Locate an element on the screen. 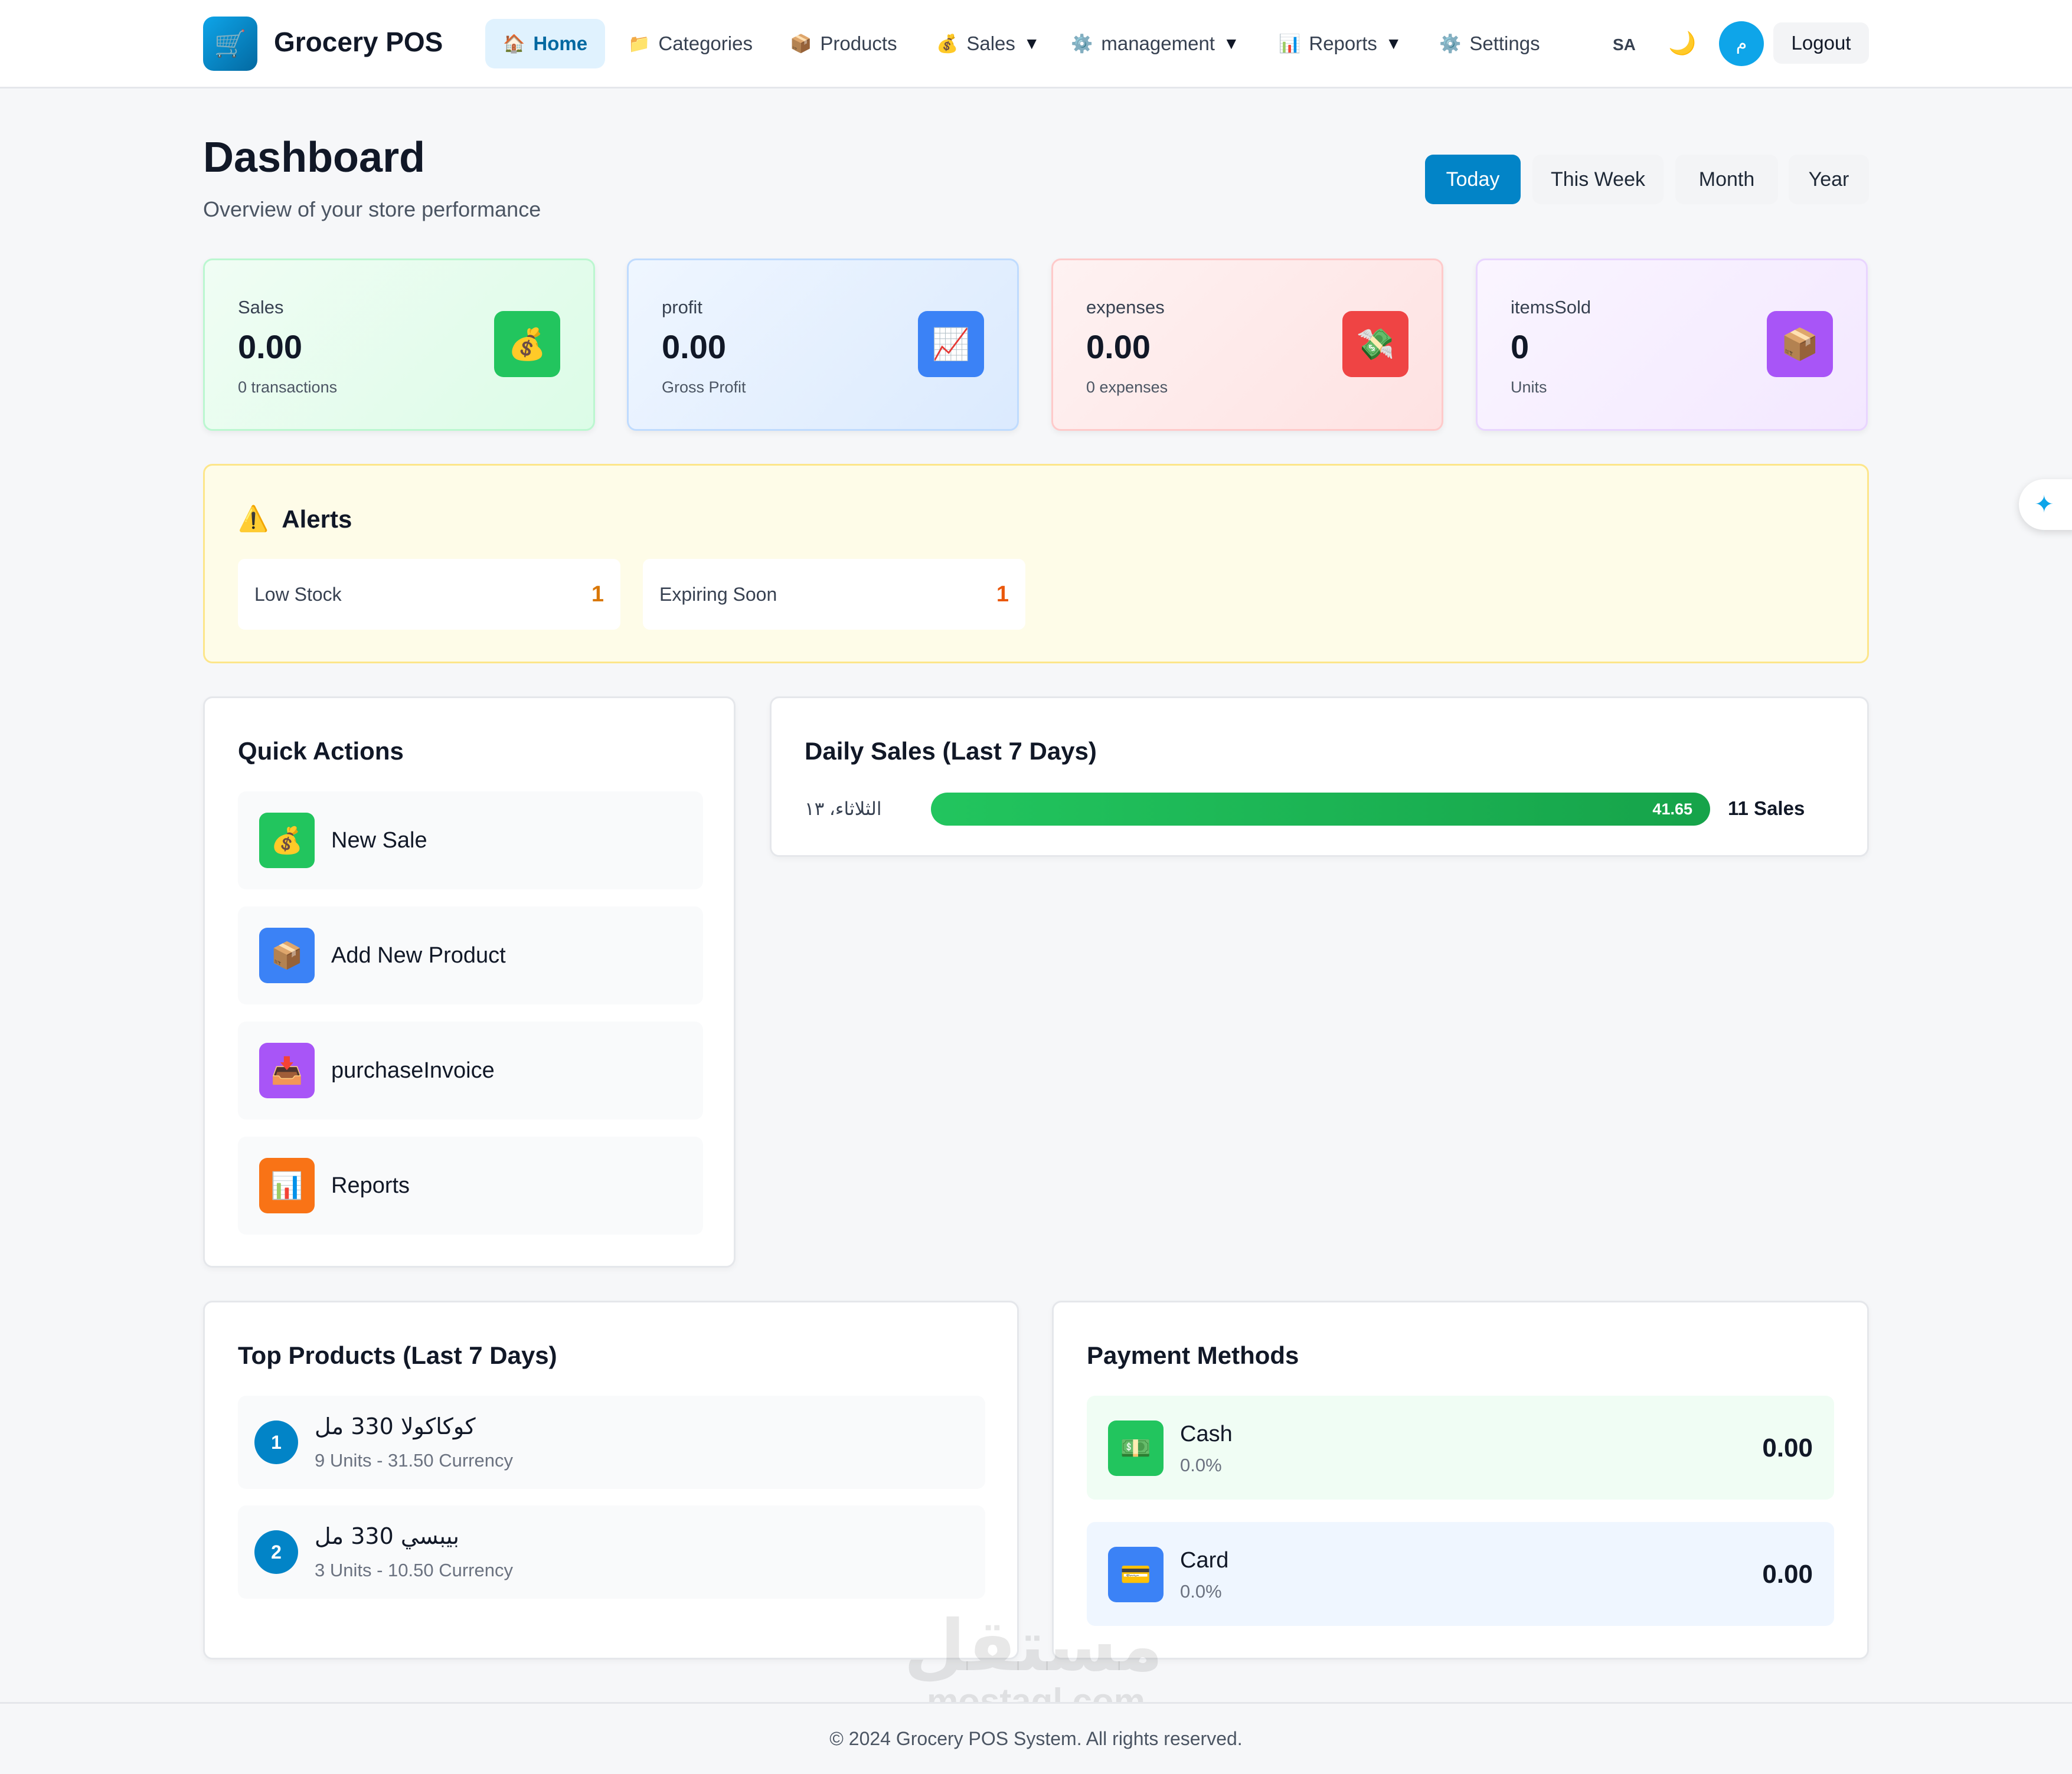 This screenshot has width=2072, height=1774. stat-value: 0 is located at coordinates (1521, 346).